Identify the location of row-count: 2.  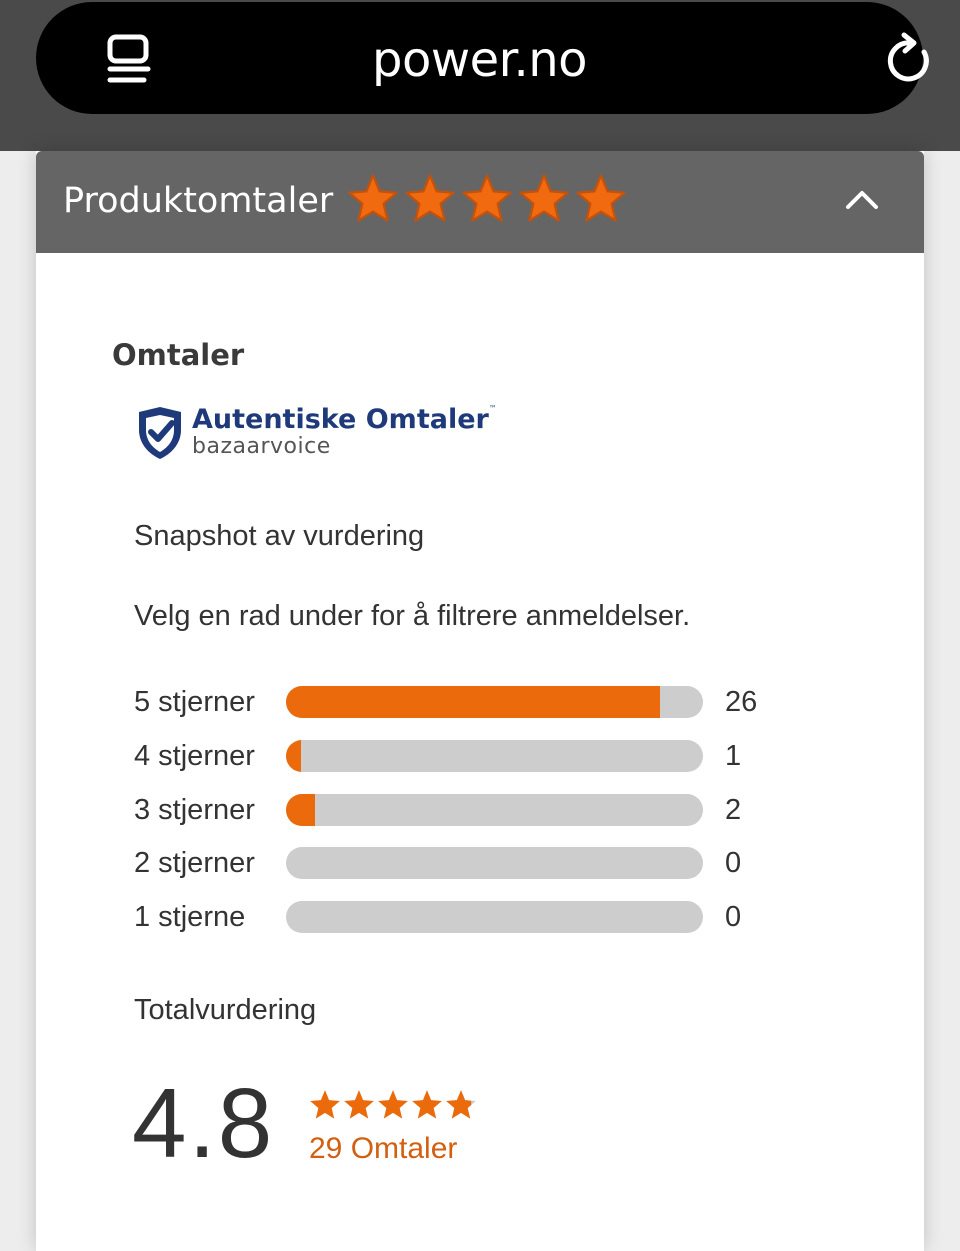
(733, 810).